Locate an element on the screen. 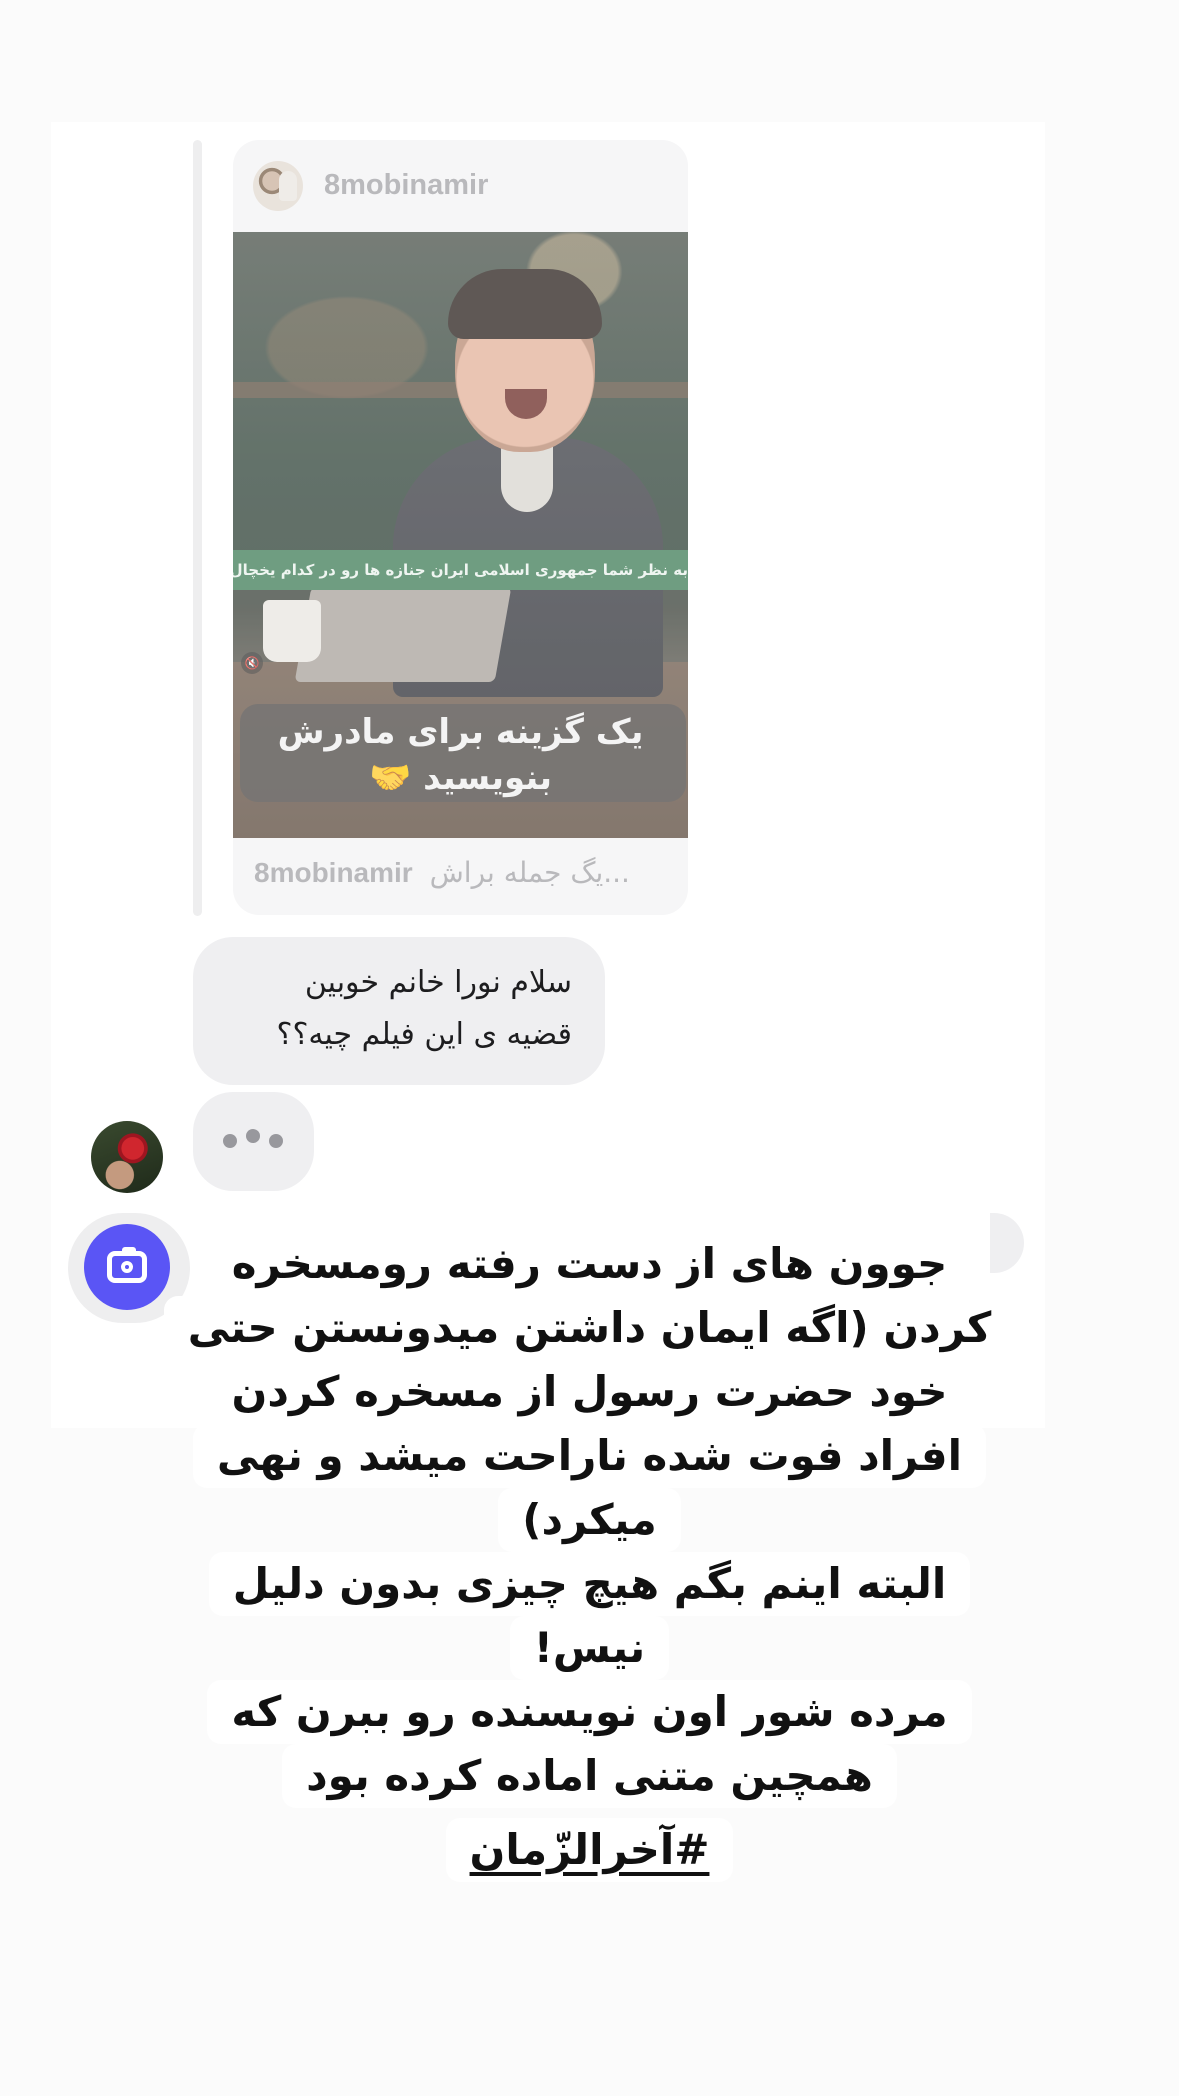 This screenshot has width=1179, height=2096. story-line: کردن (اگه ایمان داشتن میدونستن حتی is located at coordinates (589, 1328).